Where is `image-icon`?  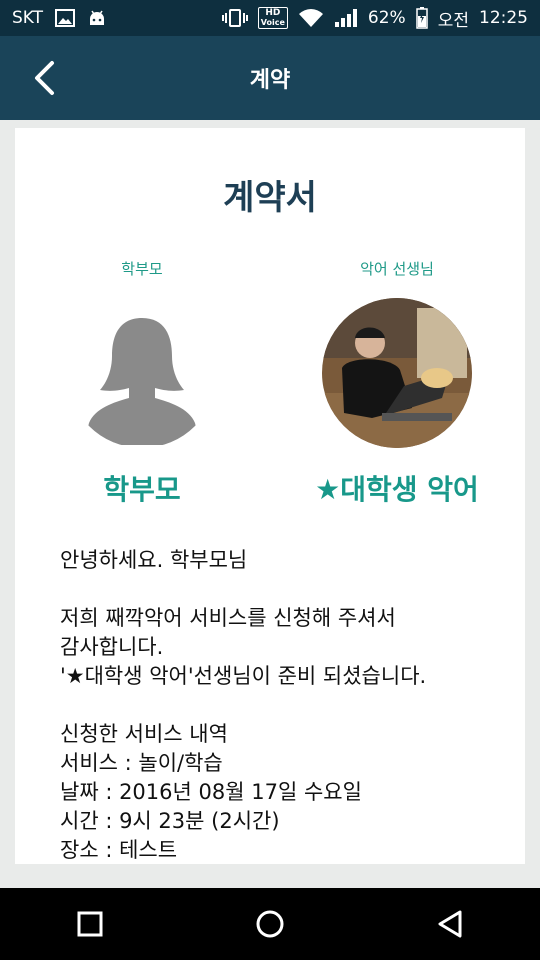 image-icon is located at coordinates (65, 18).